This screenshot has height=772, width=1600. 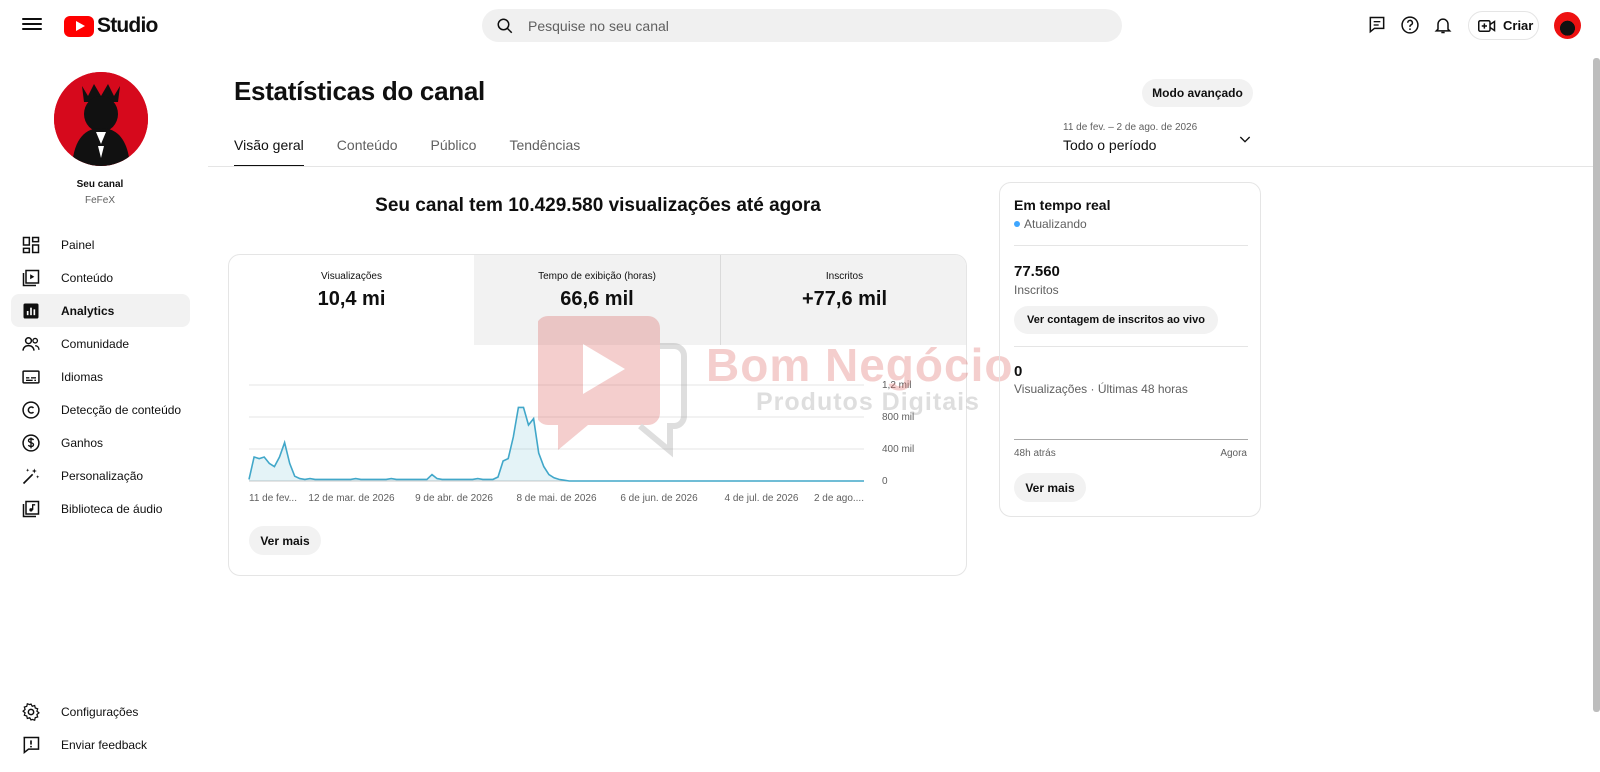 What do you see at coordinates (285, 540) in the screenshot?
I see `see-more-button: Ver mais` at bounding box center [285, 540].